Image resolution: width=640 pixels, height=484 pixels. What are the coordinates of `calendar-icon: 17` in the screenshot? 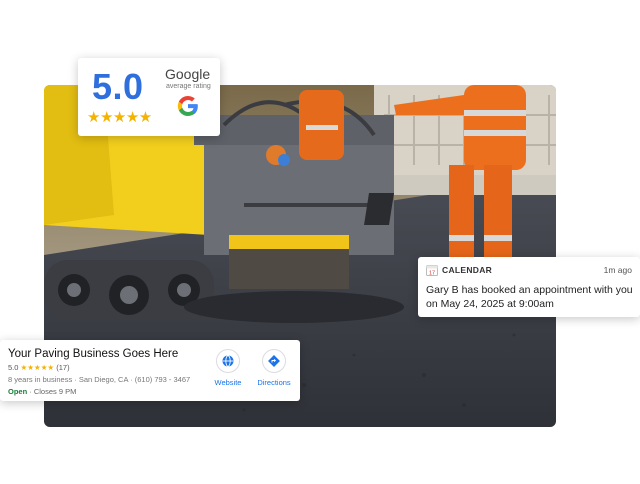 It's located at (432, 271).